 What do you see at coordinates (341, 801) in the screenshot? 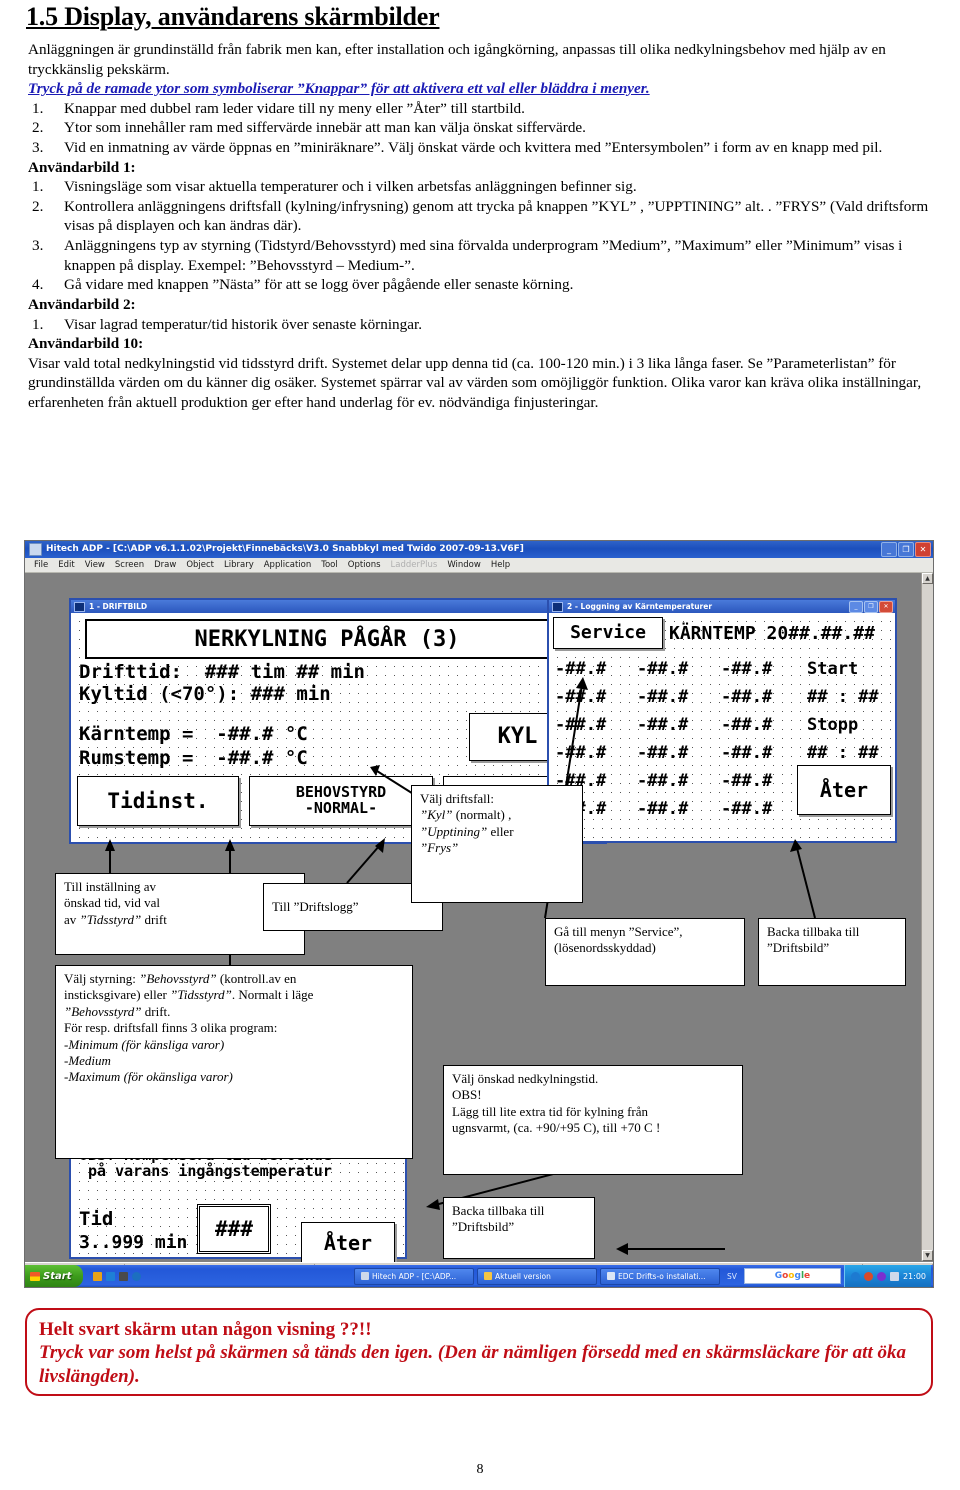
I see `driftbild-styrning-button: BEHOVSTYRD -NORMAL-` at bounding box center [341, 801].